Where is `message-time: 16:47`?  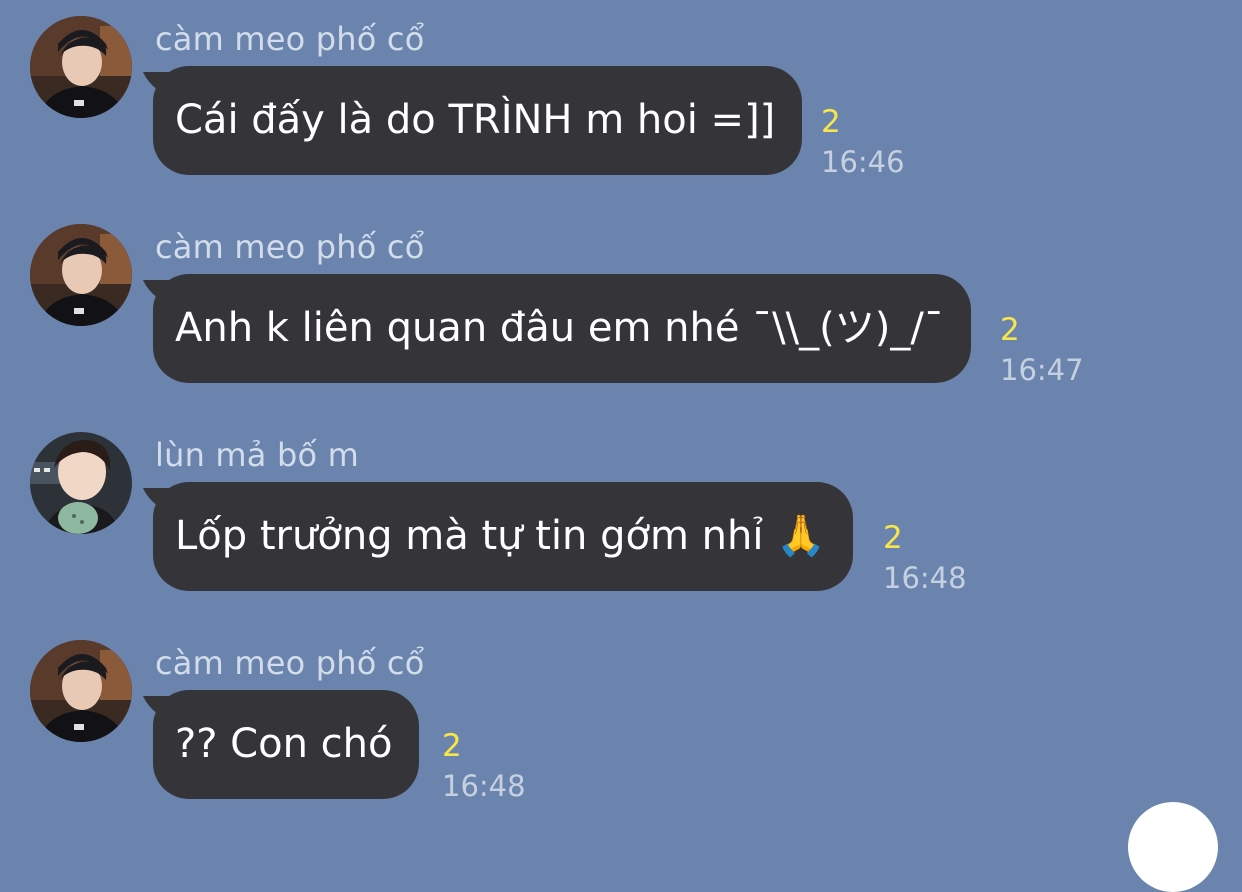
message-time: 16:47 is located at coordinates (1042, 370).